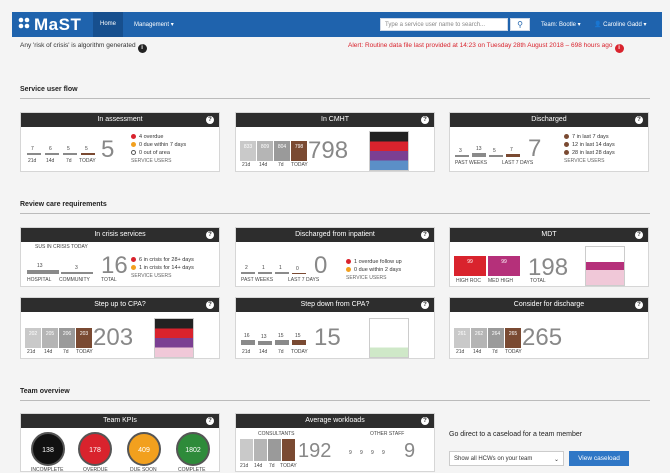 Image resolution: width=670 pixels, height=473 pixels. I want to click on kpi-label: INCOMPLETE, so click(47, 470).